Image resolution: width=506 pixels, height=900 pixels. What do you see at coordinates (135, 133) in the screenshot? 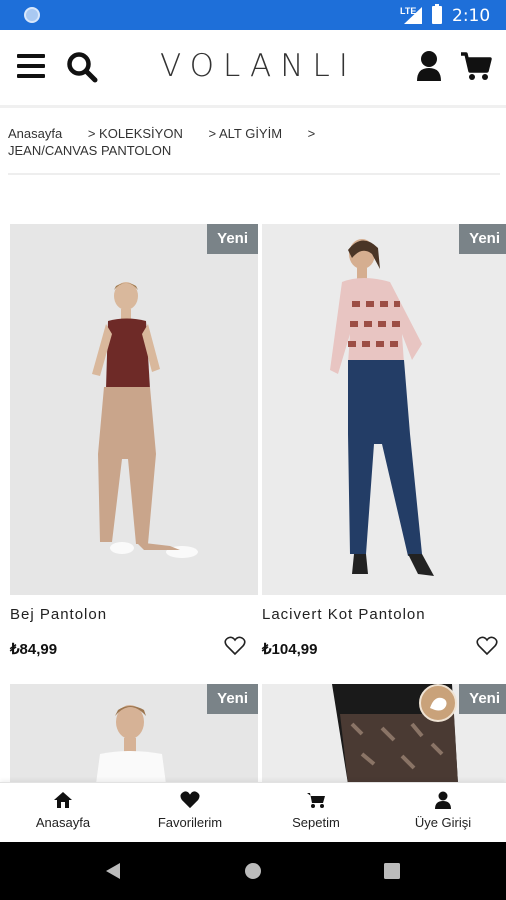
I see `breadcrumb-collection: > KOLEKSİYON` at bounding box center [135, 133].